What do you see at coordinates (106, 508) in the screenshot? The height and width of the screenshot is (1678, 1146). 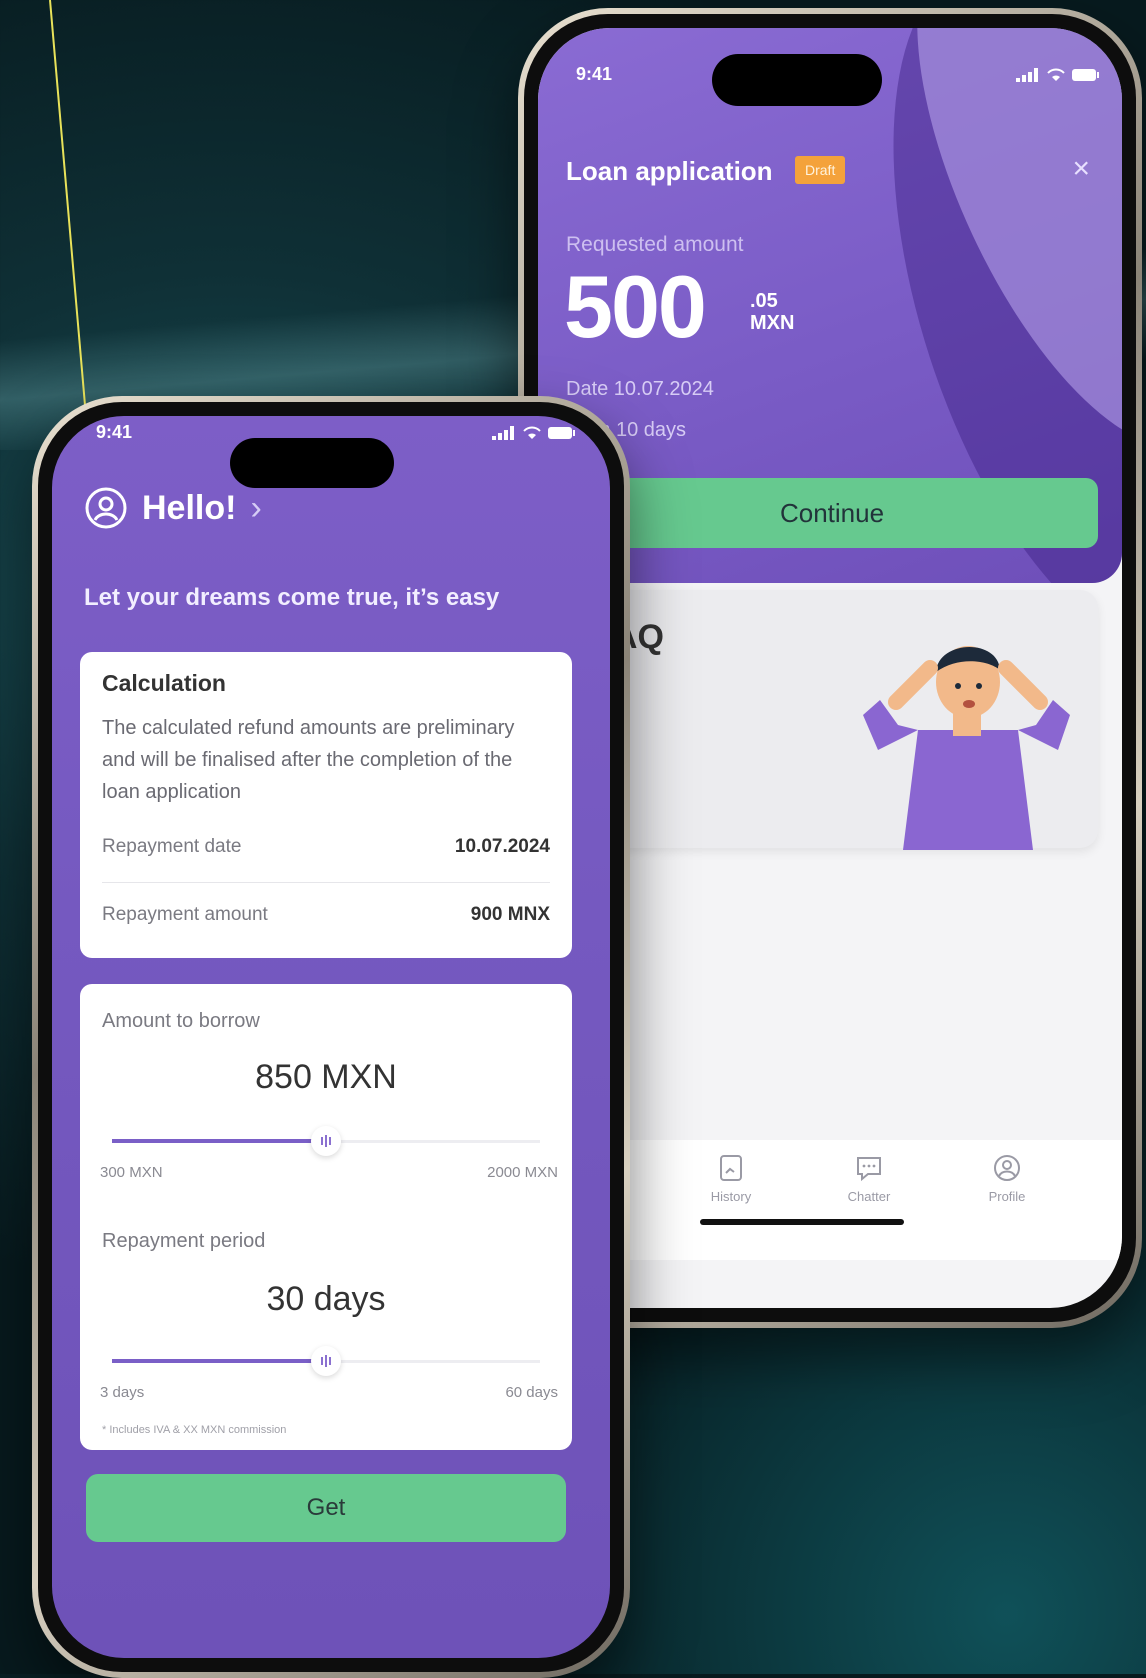 I see `user-icon` at bounding box center [106, 508].